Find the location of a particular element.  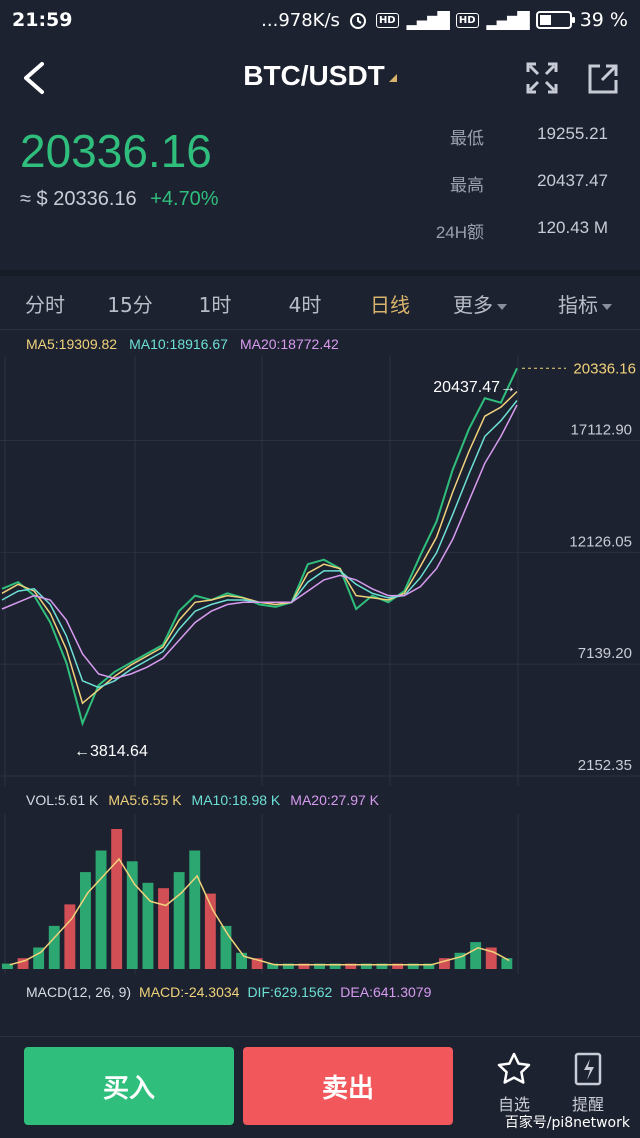

tab-daily: 日线 is located at coordinates (390, 303).